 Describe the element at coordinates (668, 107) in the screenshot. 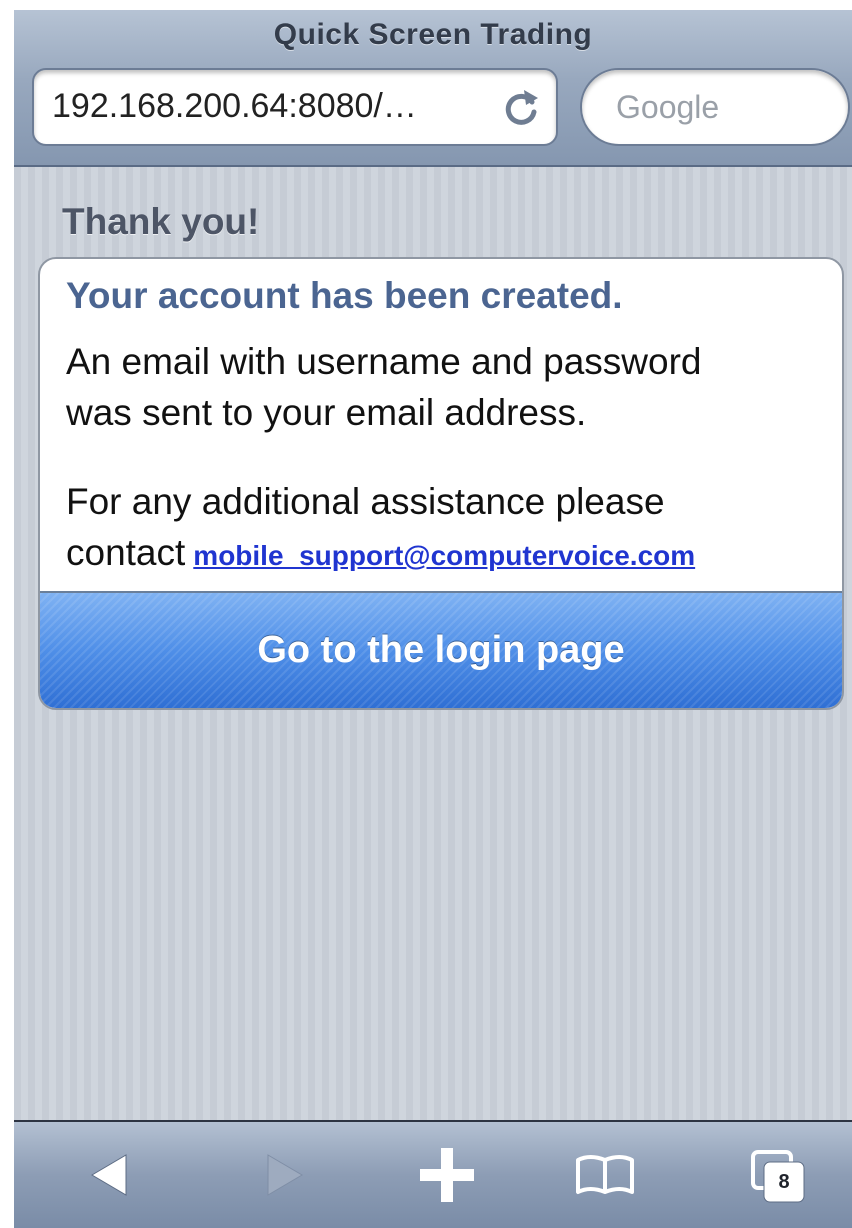

I see `search-placeholder: Google` at that location.